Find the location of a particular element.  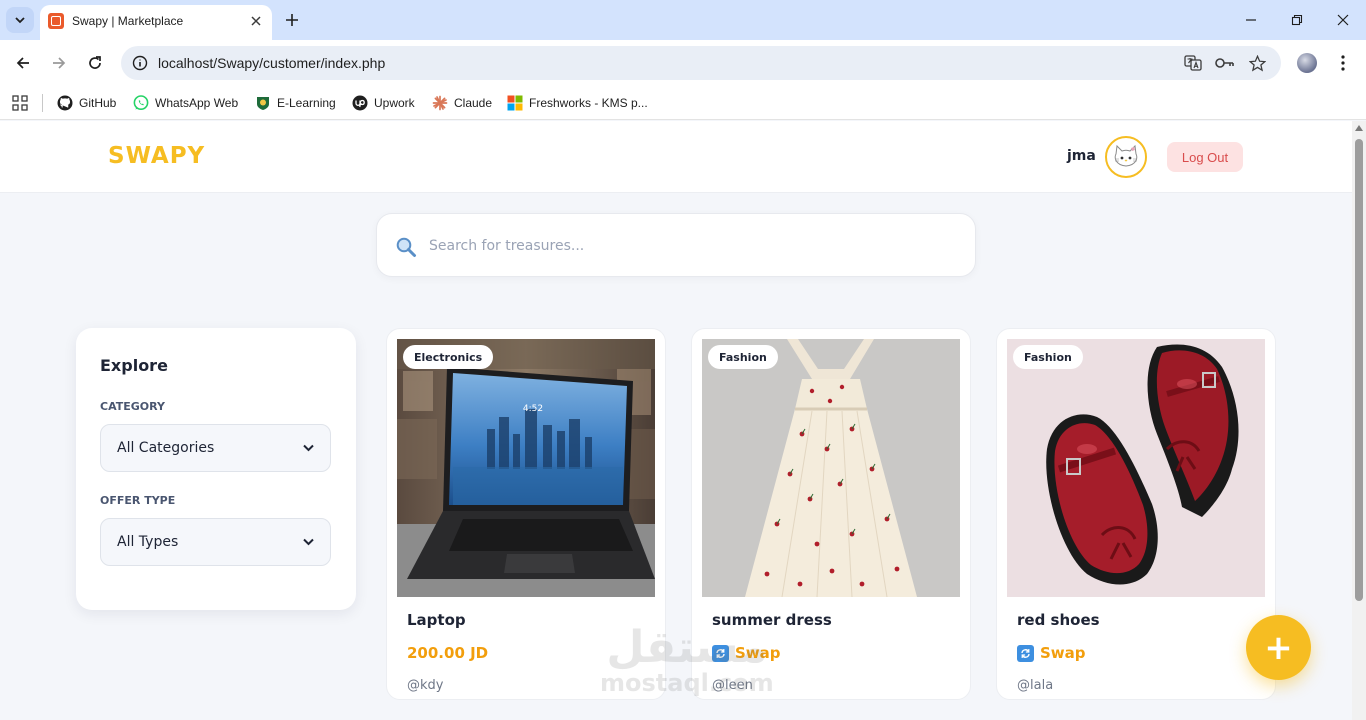

github-icon is located at coordinates (65, 103).